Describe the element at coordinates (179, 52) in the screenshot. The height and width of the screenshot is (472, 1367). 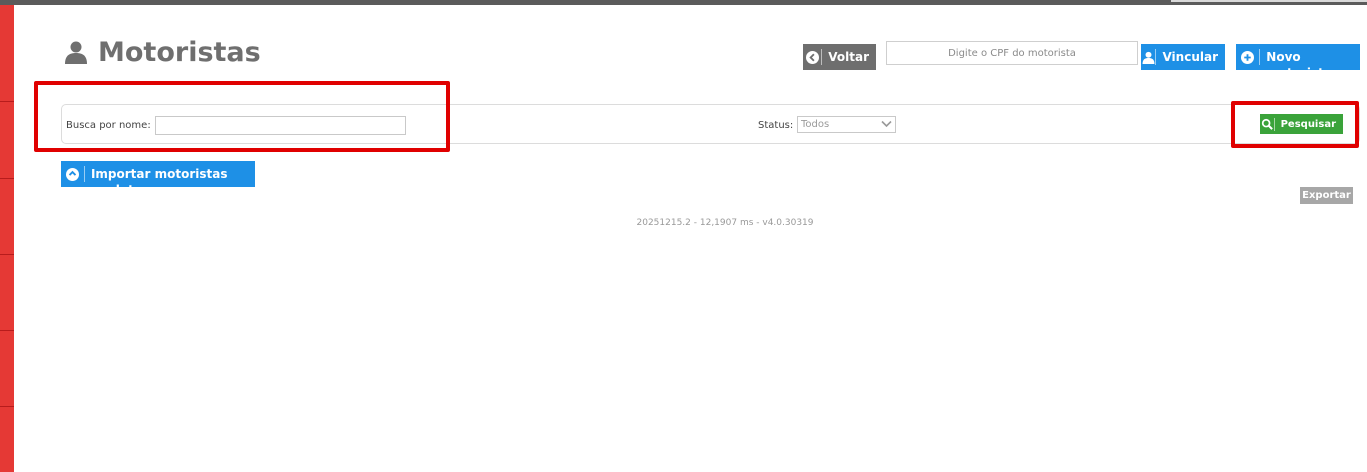
I see `page-title-text: Motoristas` at that location.